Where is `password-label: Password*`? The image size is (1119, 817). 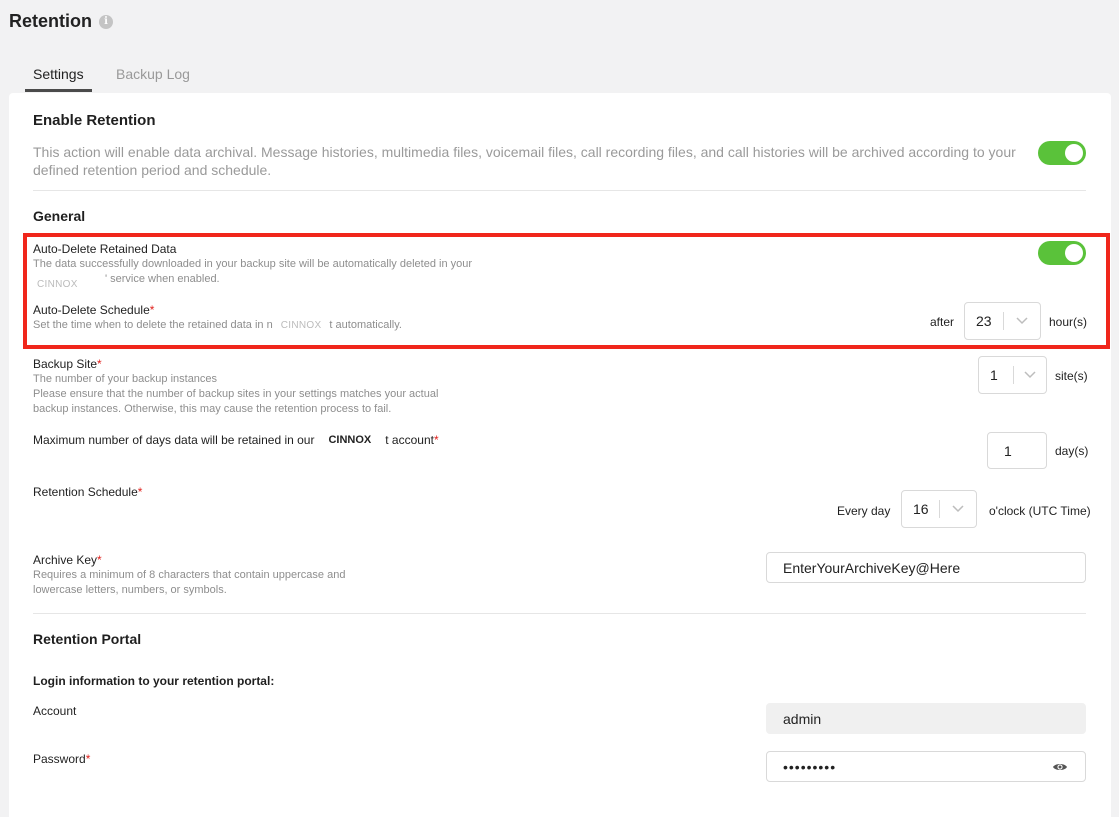 password-label: Password* is located at coordinates (61, 759).